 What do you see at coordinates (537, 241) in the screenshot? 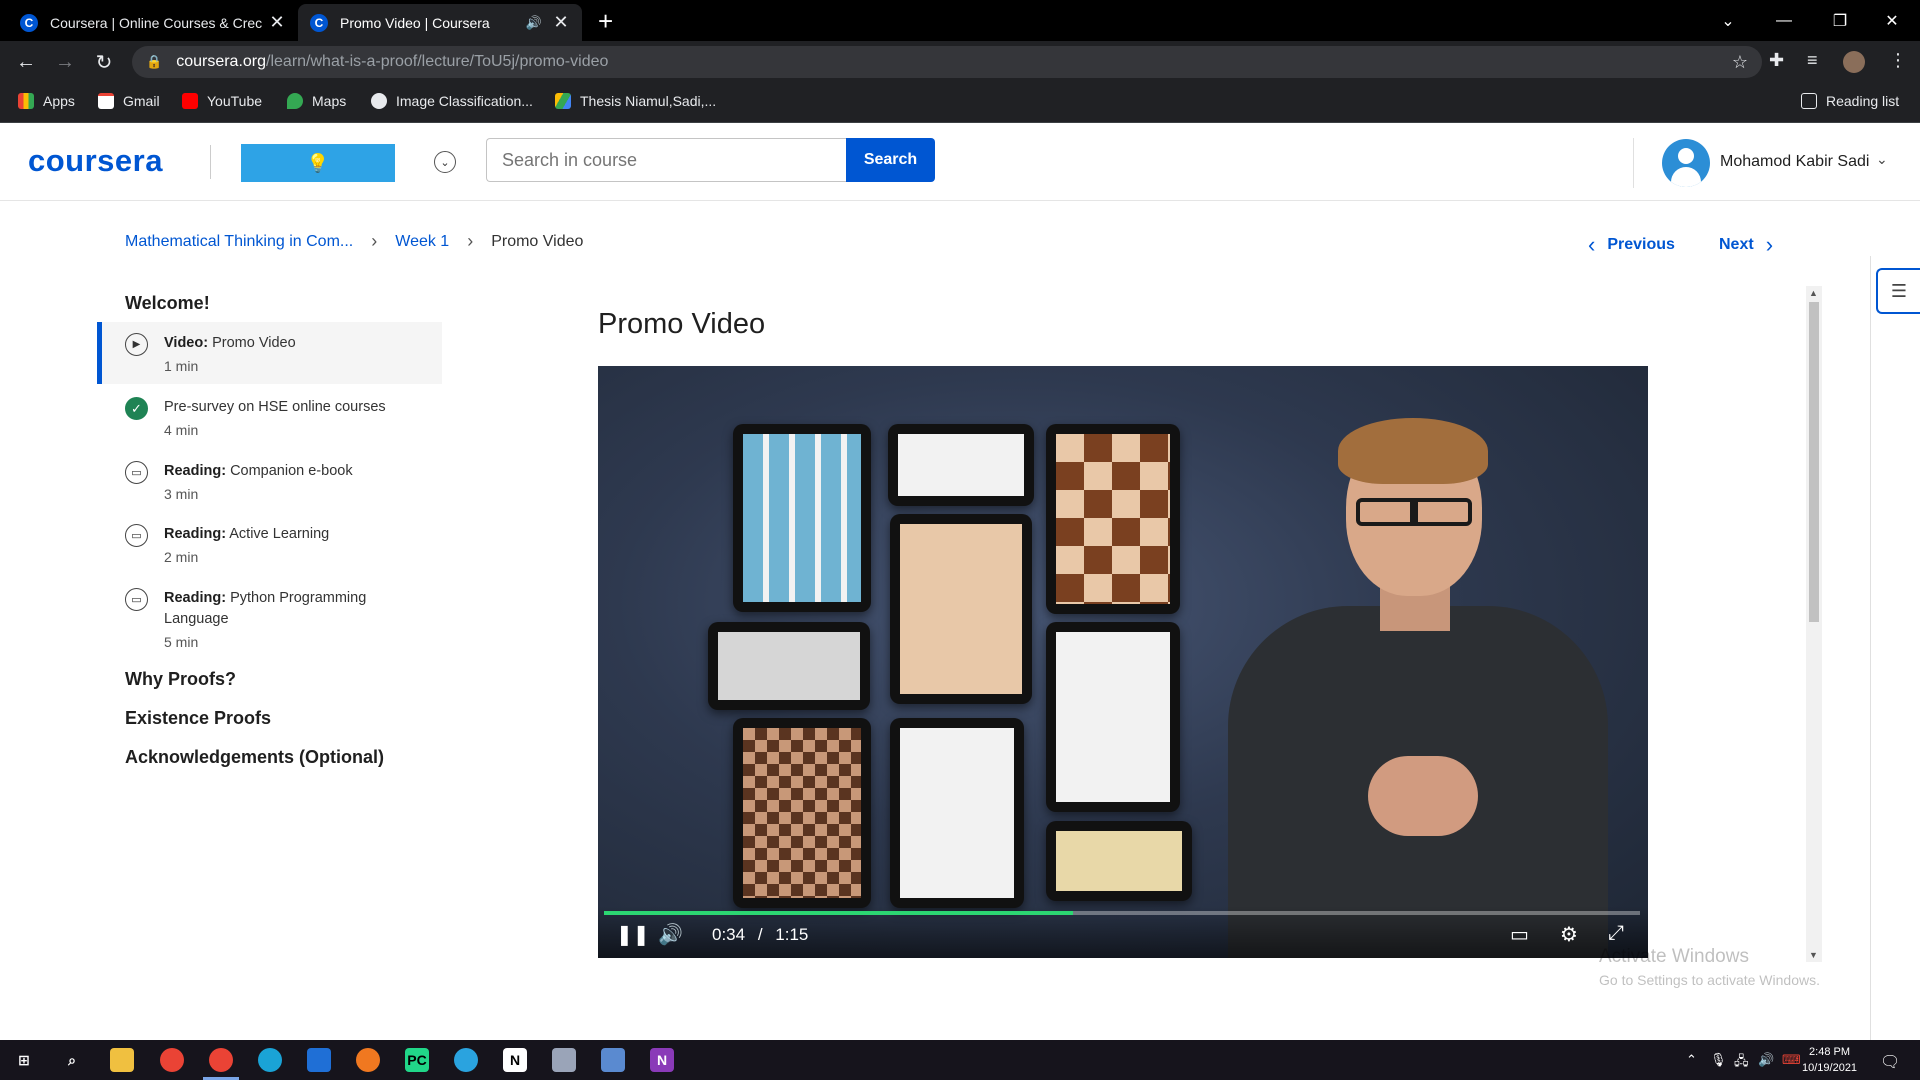
I see `breadcrumb-current: Promo Video` at bounding box center [537, 241].